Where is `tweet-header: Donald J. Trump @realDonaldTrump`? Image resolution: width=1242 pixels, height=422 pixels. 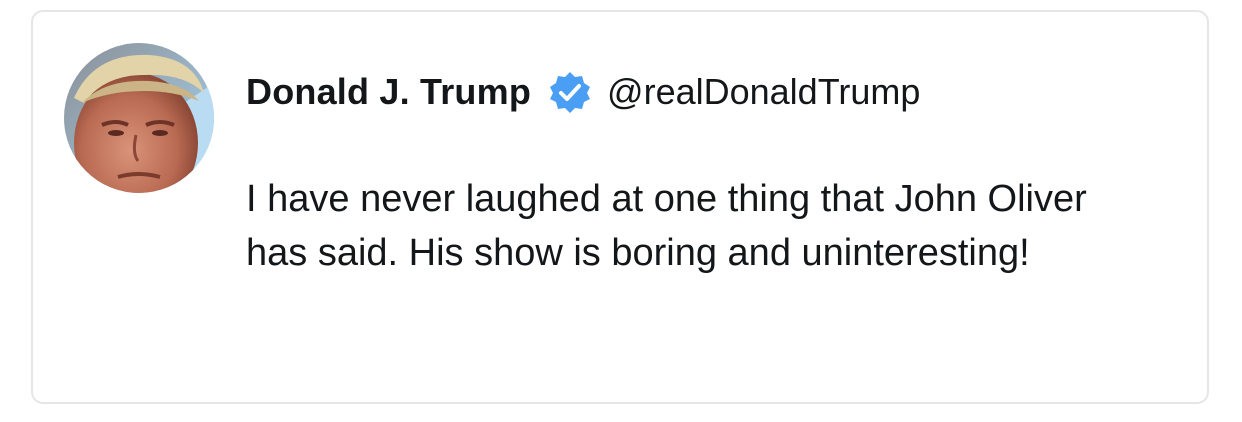
tweet-header: Donald J. Trump @realDonaldTrump is located at coordinates (583, 92).